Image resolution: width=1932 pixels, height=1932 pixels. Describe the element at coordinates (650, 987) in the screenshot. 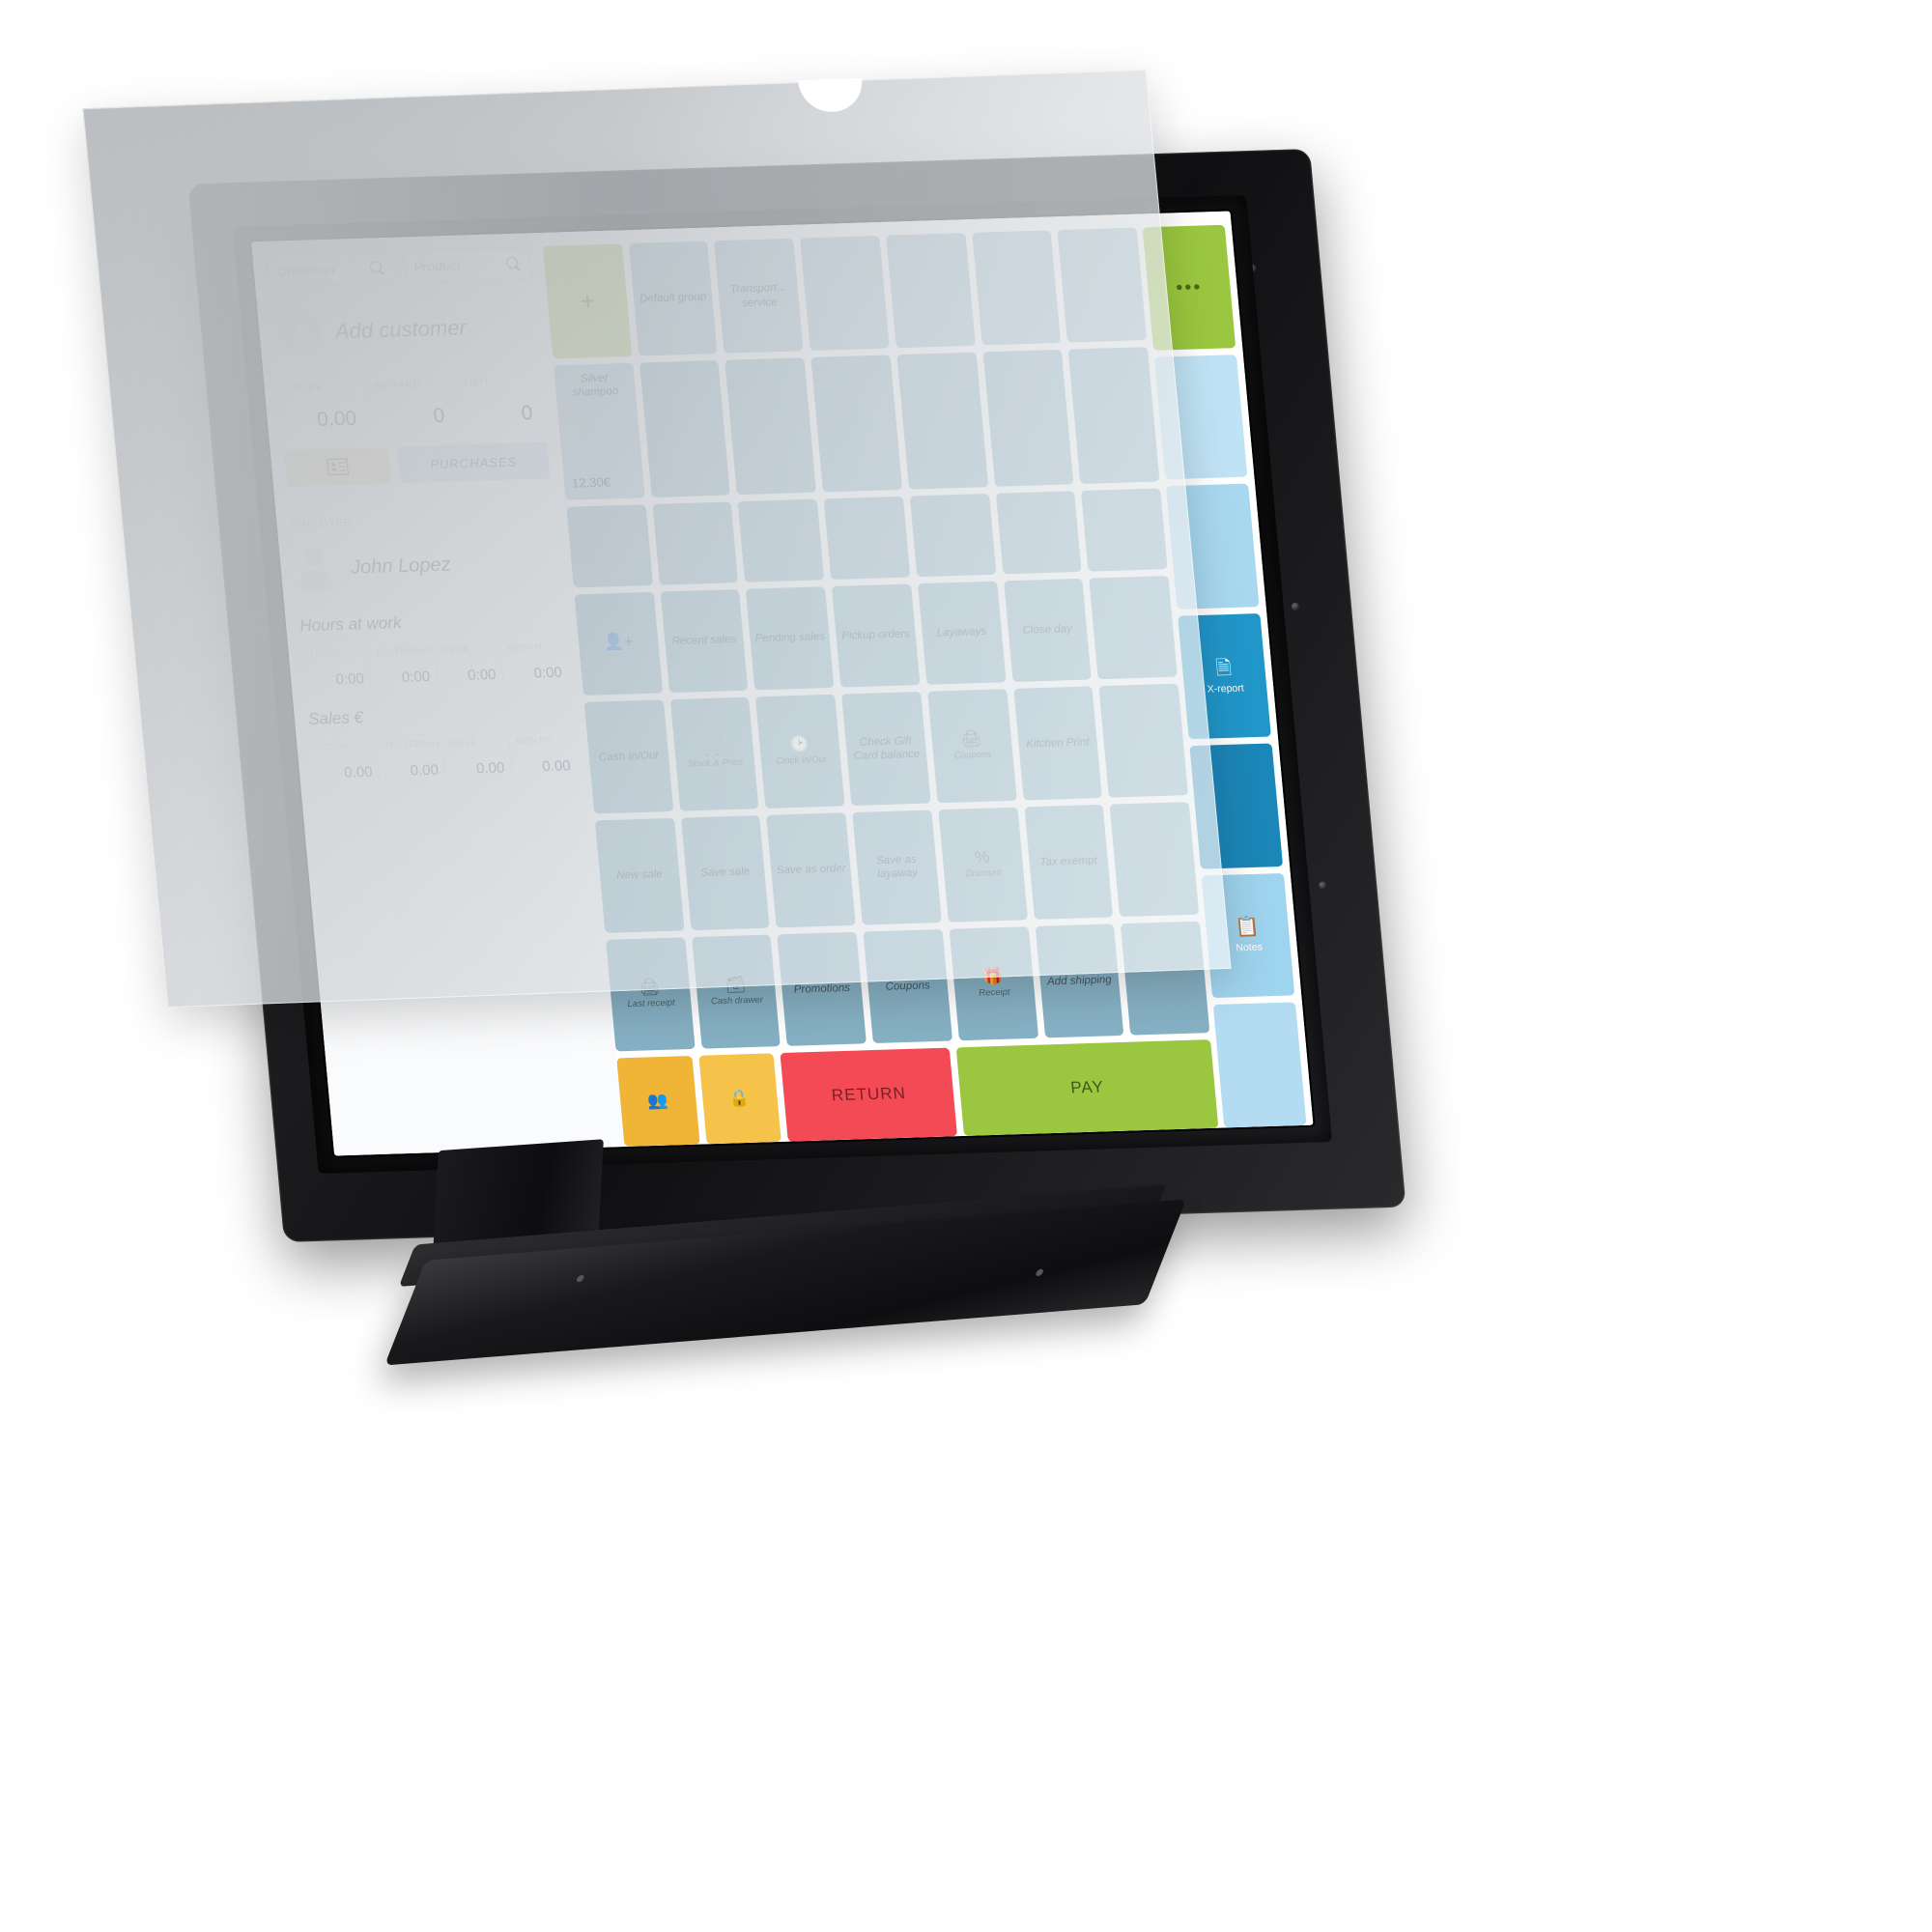

I see `printer-icon: 🖨` at that location.